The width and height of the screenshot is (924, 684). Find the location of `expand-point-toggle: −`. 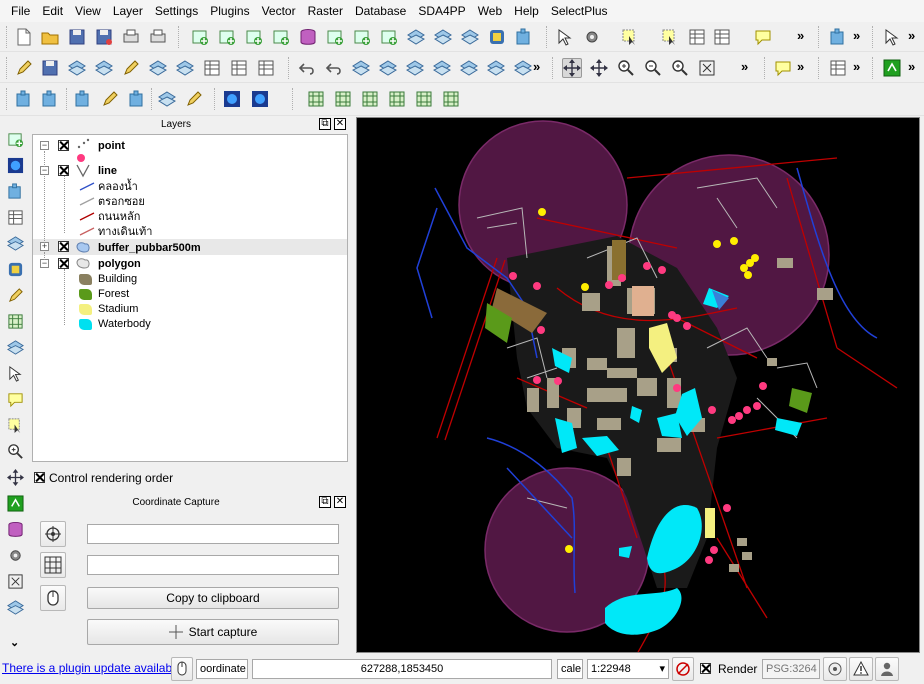

expand-point-toggle: − is located at coordinates (44, 145).